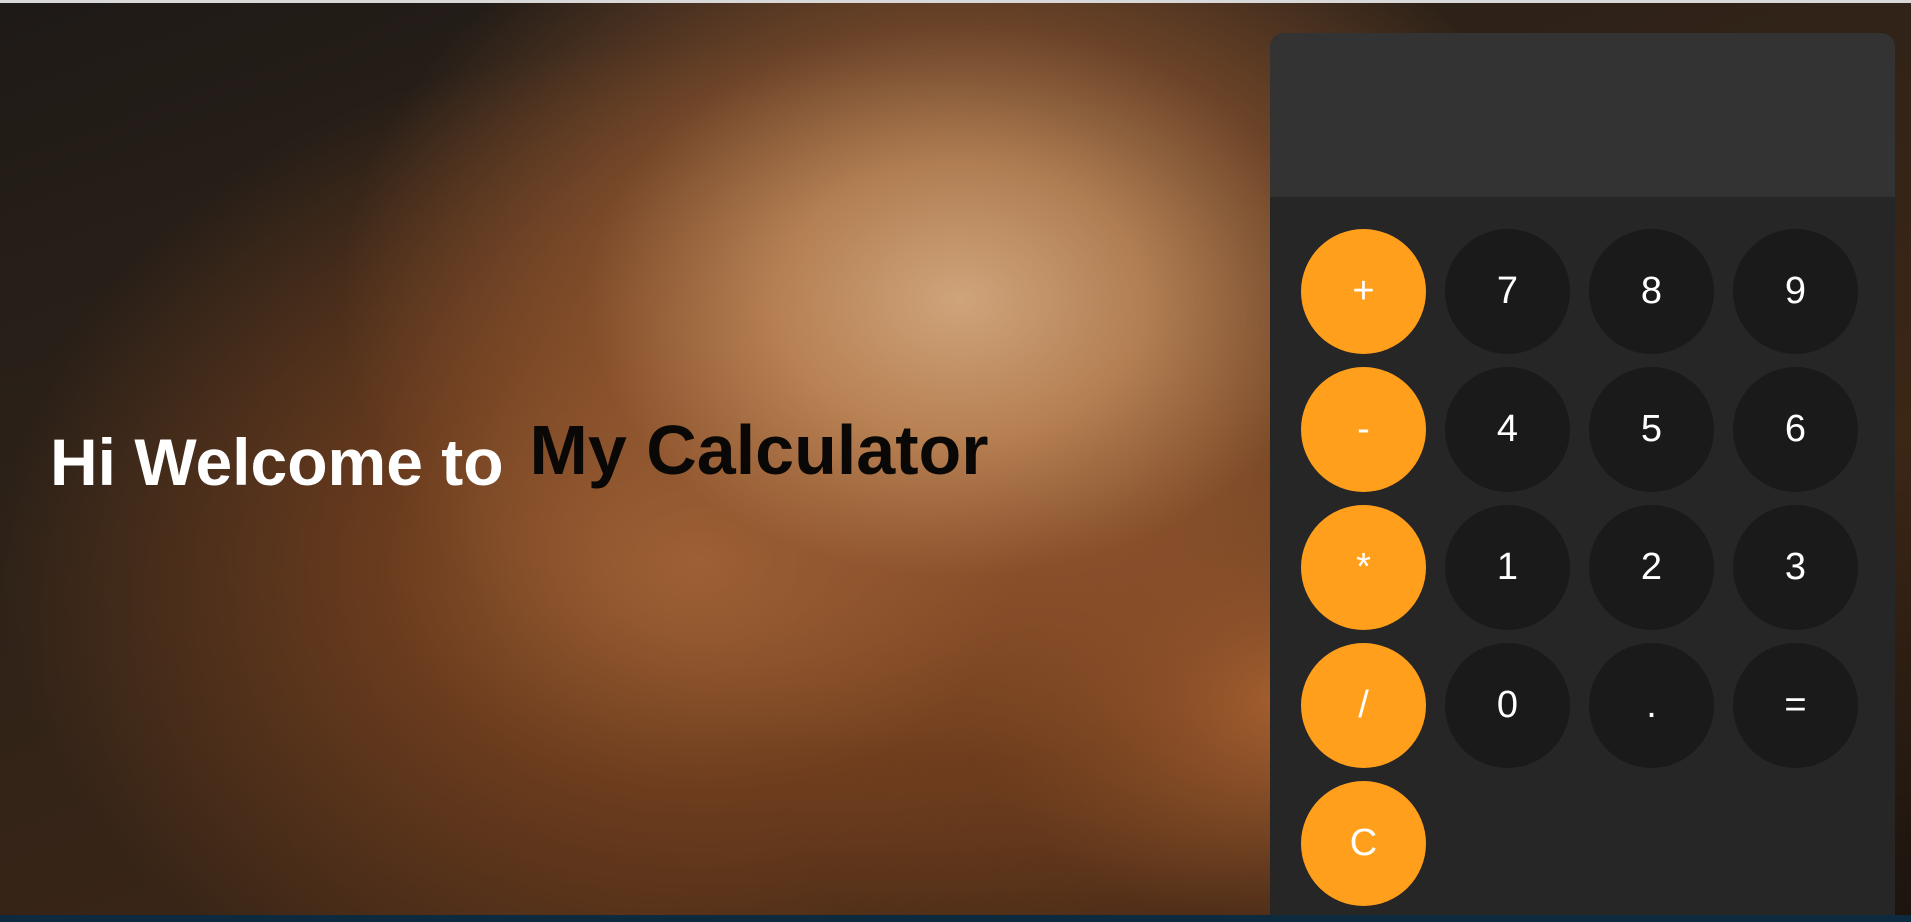  What do you see at coordinates (1795, 567) in the screenshot?
I see `three-button: 3` at bounding box center [1795, 567].